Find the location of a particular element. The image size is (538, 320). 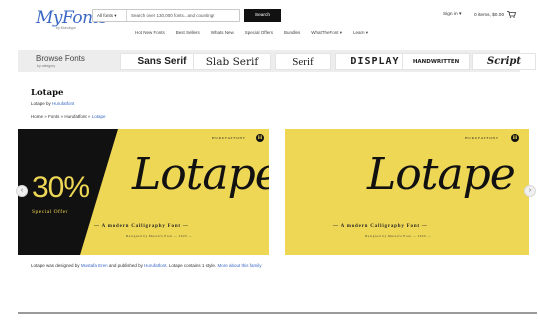

offer-label: Special Offer is located at coordinates (50, 212).